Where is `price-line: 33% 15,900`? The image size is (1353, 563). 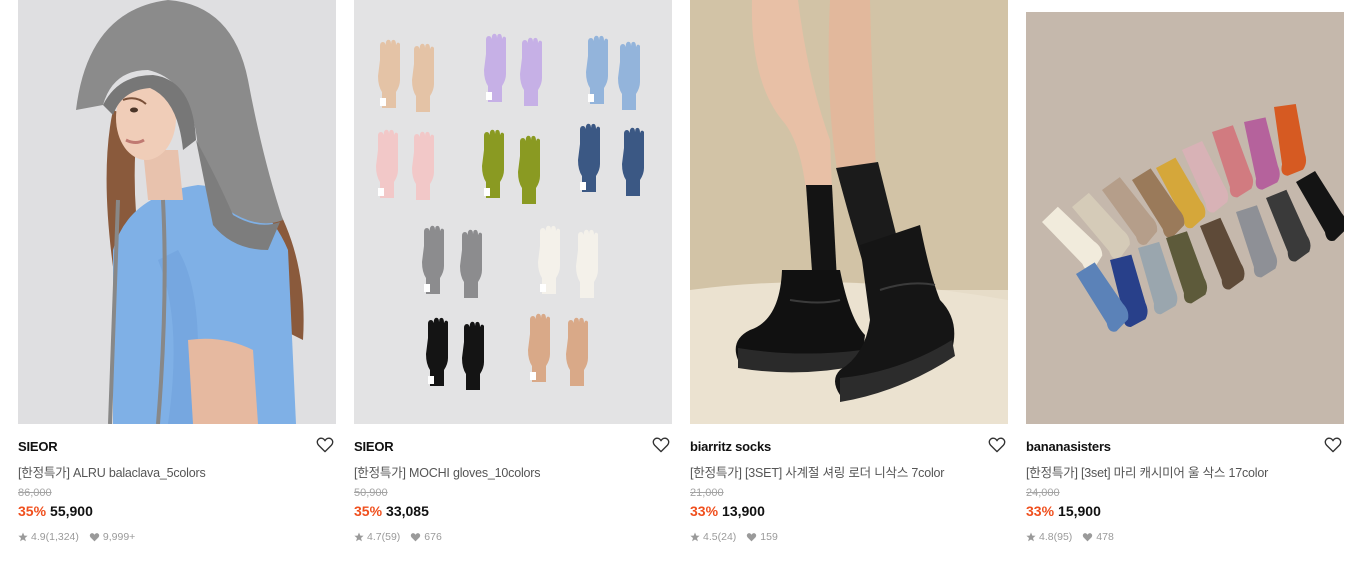
price-line: 33% 15,900 is located at coordinates (1063, 511).